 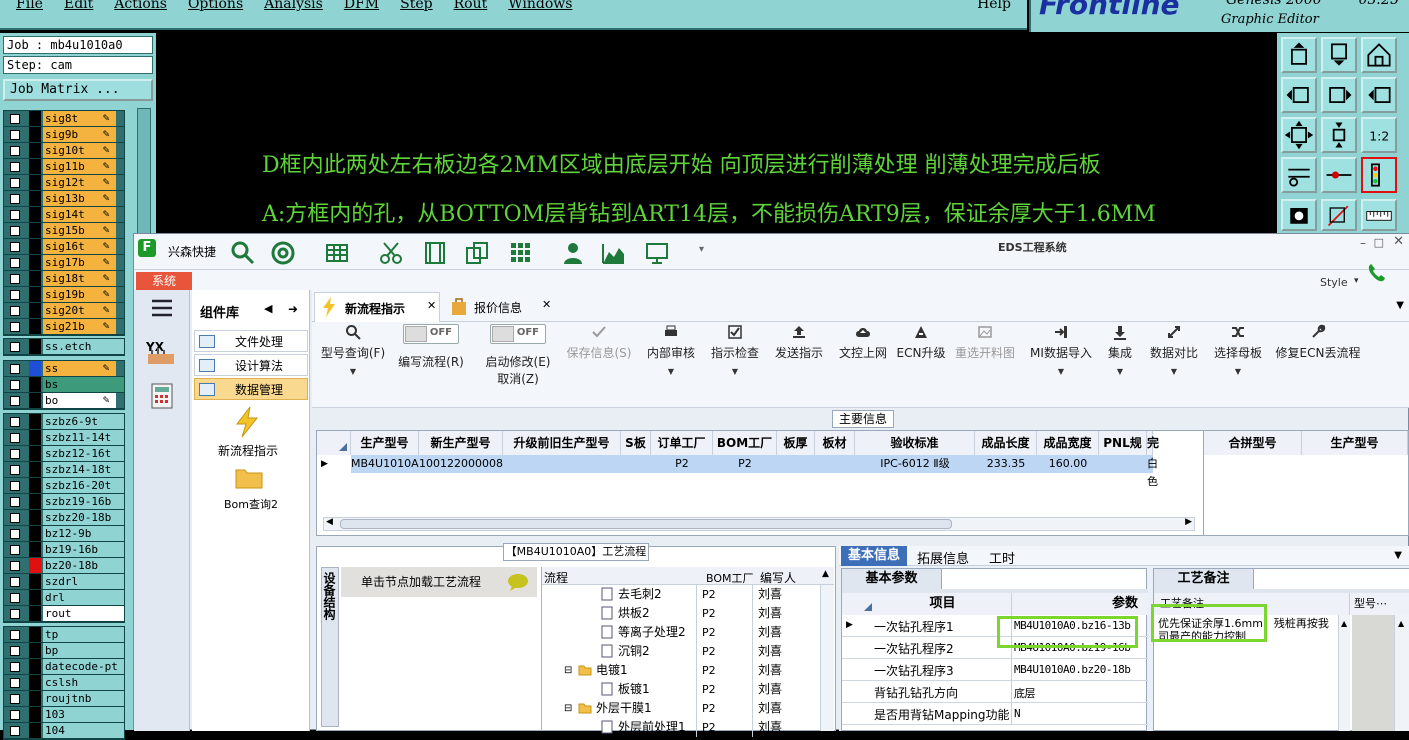 I want to click on layer-row-szbz12-16t: szbz12-16t, so click(x=64, y=454).